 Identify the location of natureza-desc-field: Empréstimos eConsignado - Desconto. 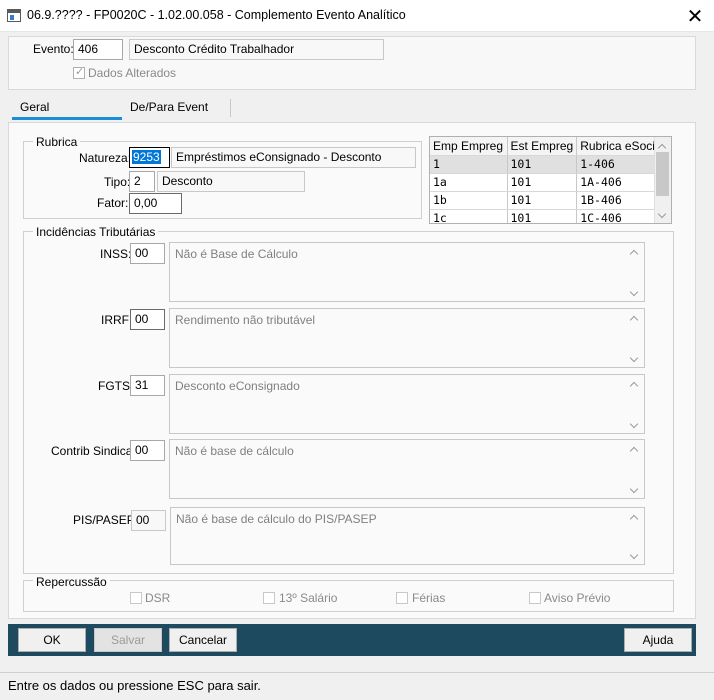
(293, 157).